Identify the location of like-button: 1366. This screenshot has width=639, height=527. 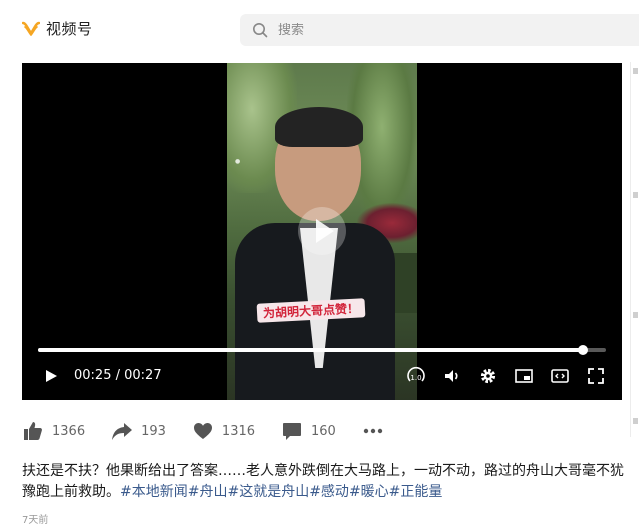
(53, 431).